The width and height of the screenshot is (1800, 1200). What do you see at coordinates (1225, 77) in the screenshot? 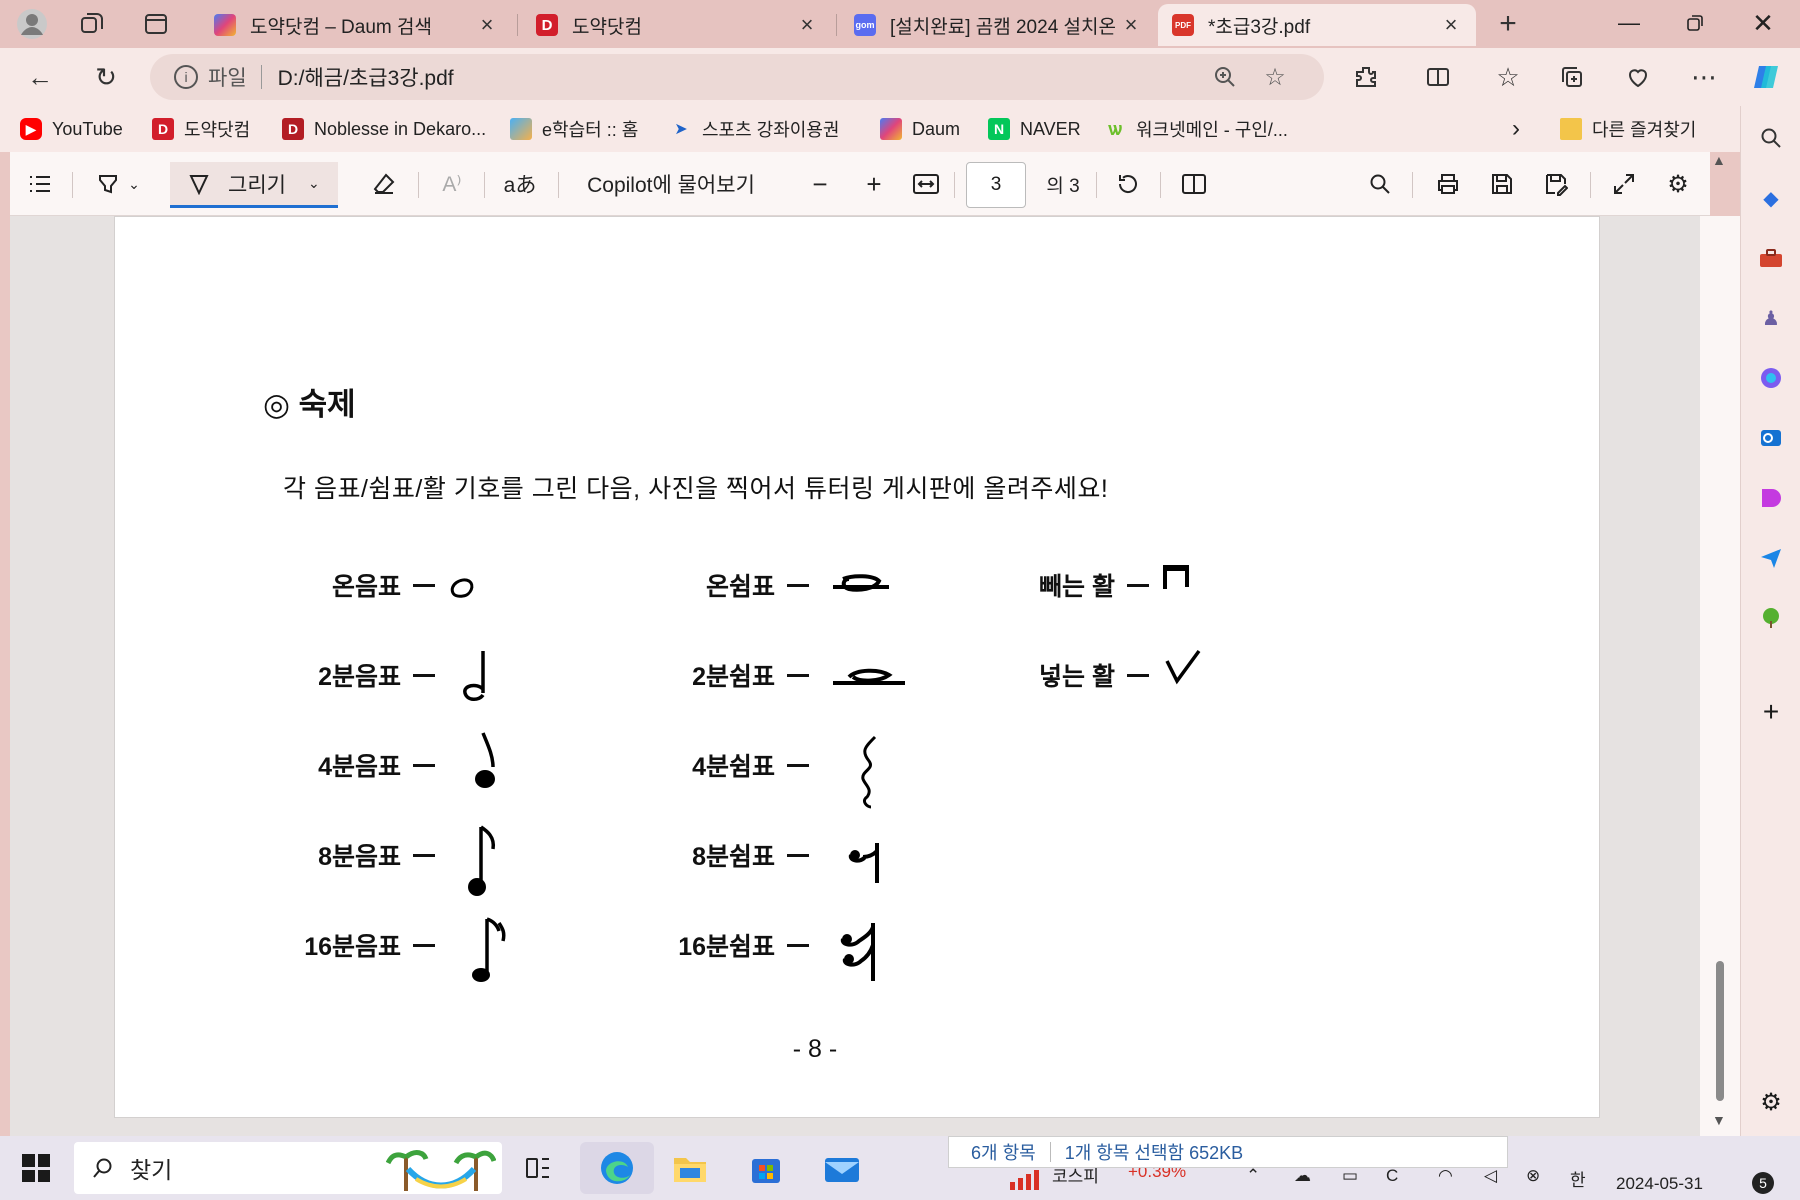
I see `zoom-icon` at bounding box center [1225, 77].